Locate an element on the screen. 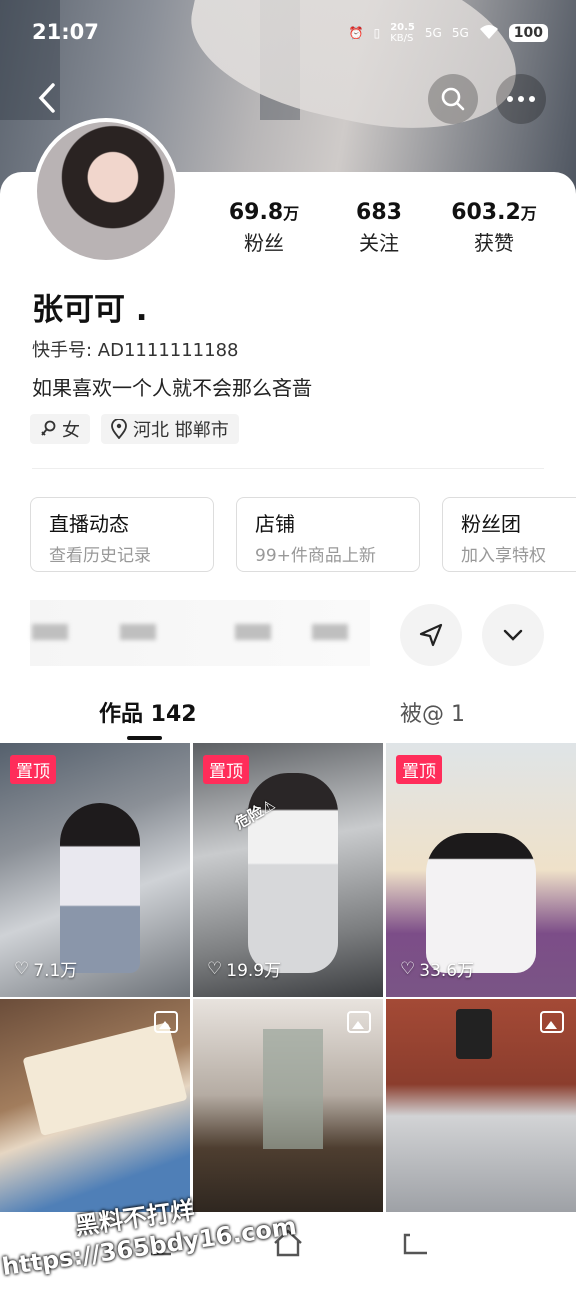 The width and height of the screenshot is (576, 1302). card-fan-club: 粉丝团 加入享特权 is located at coordinates (509, 534).